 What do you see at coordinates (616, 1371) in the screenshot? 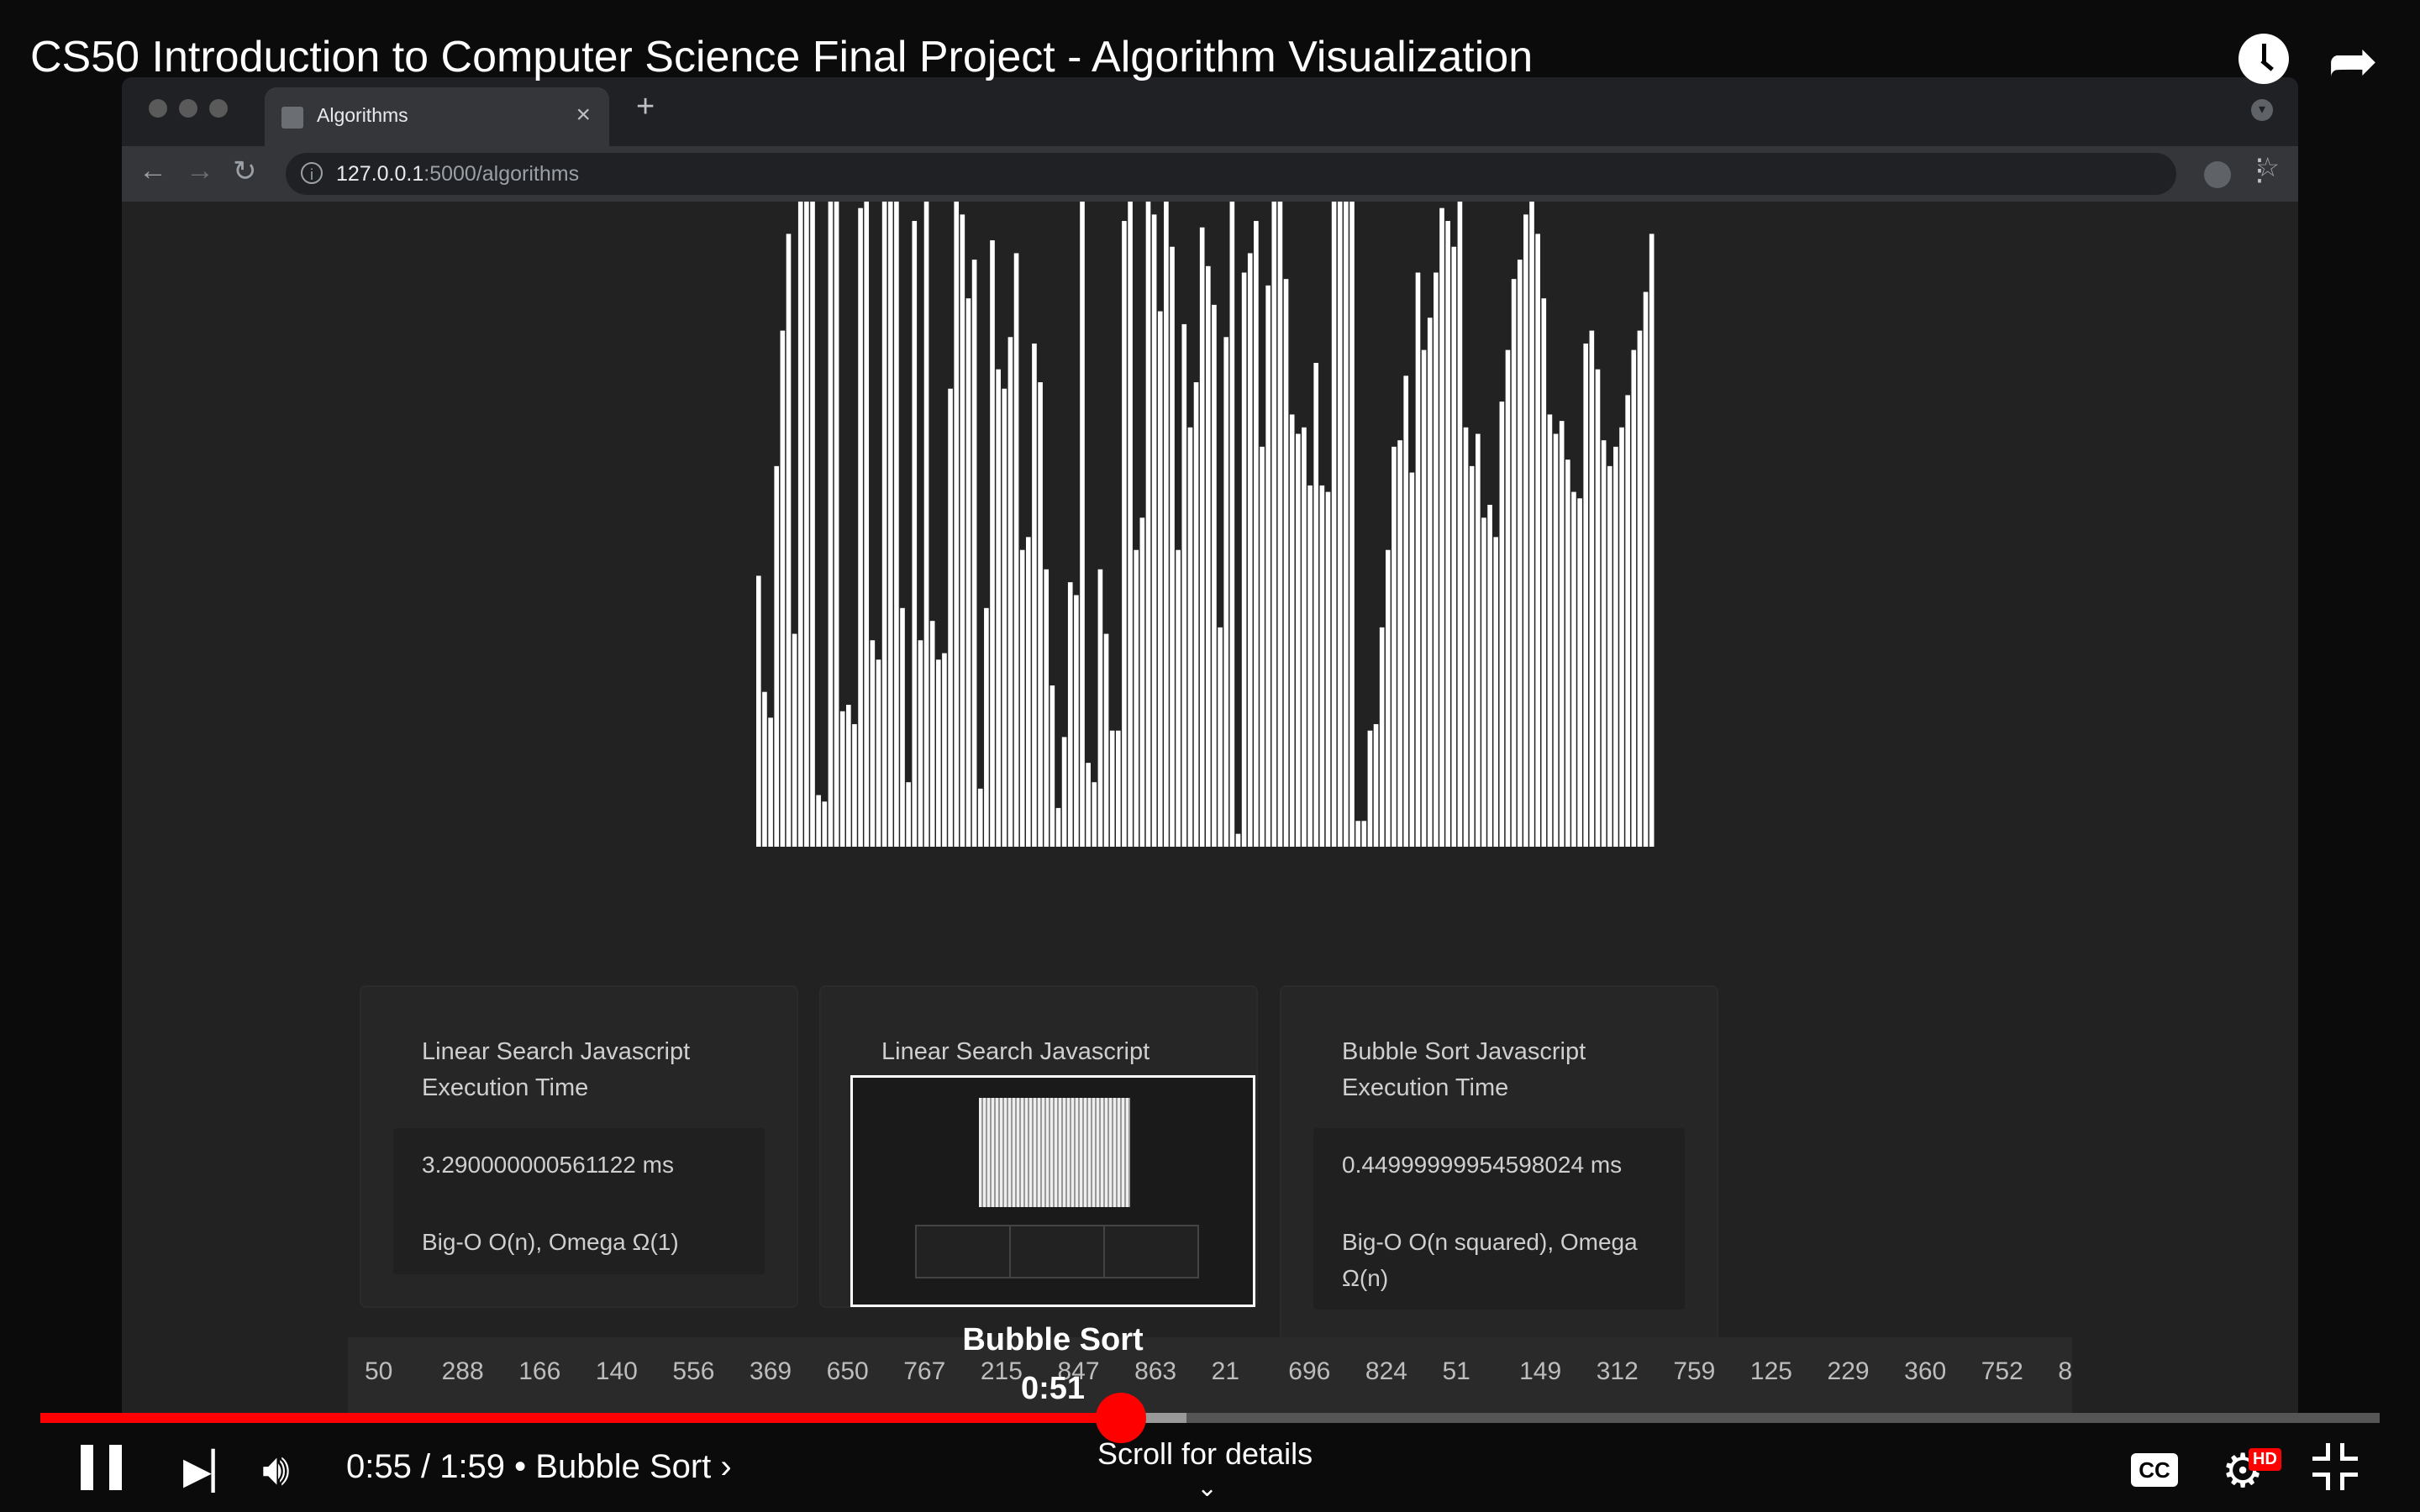
I see `array-number: 140` at bounding box center [616, 1371].